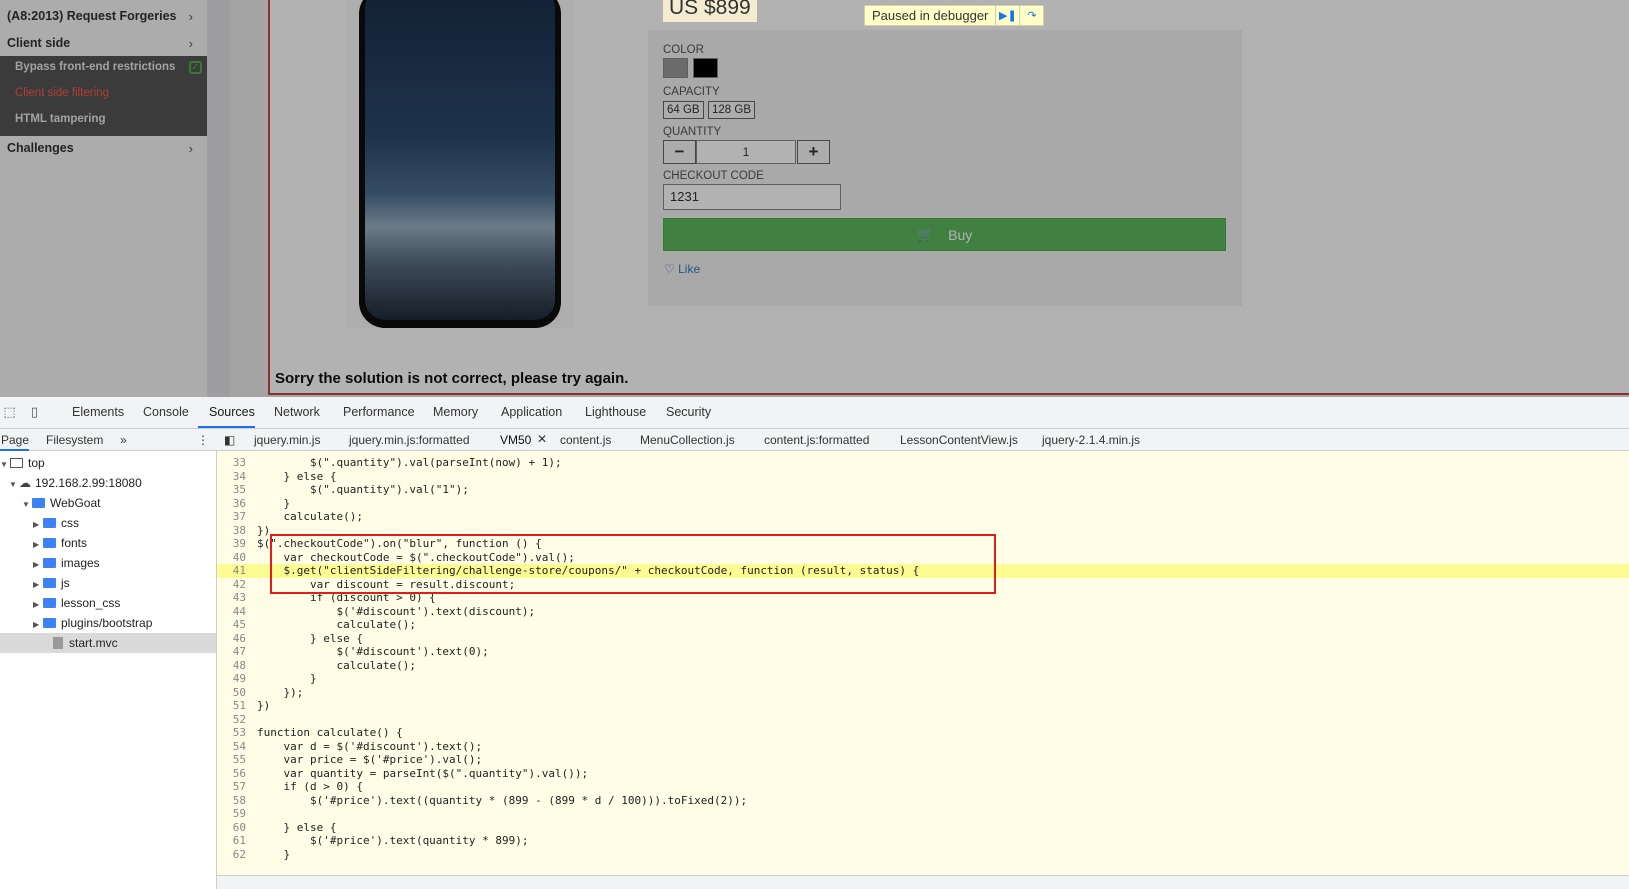 This screenshot has width=1629, height=889. I want to click on capacity-128gb-button: 128 GB, so click(731, 110).